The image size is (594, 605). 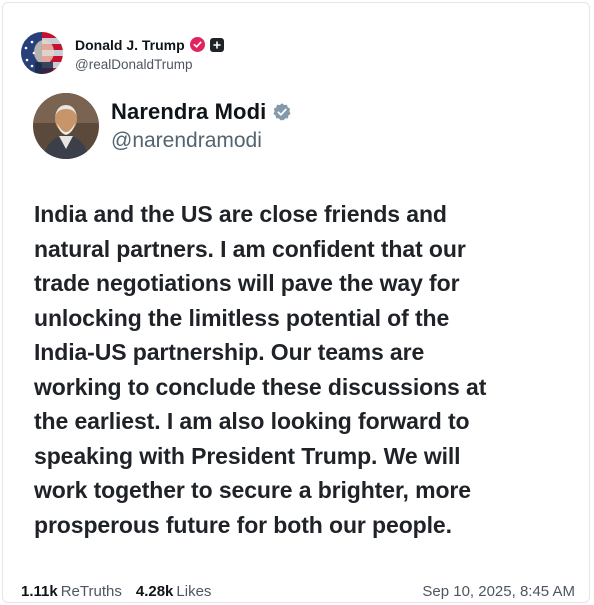 I want to click on likes-stat: 4.28k Likes, so click(x=174, y=591).